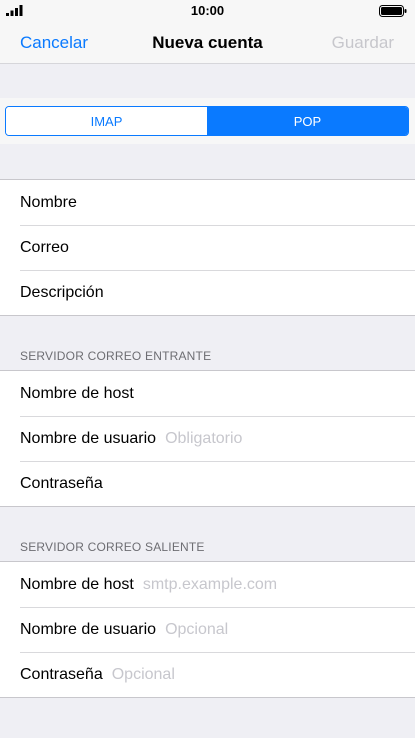  I want to click on name-input, so click(250, 202).